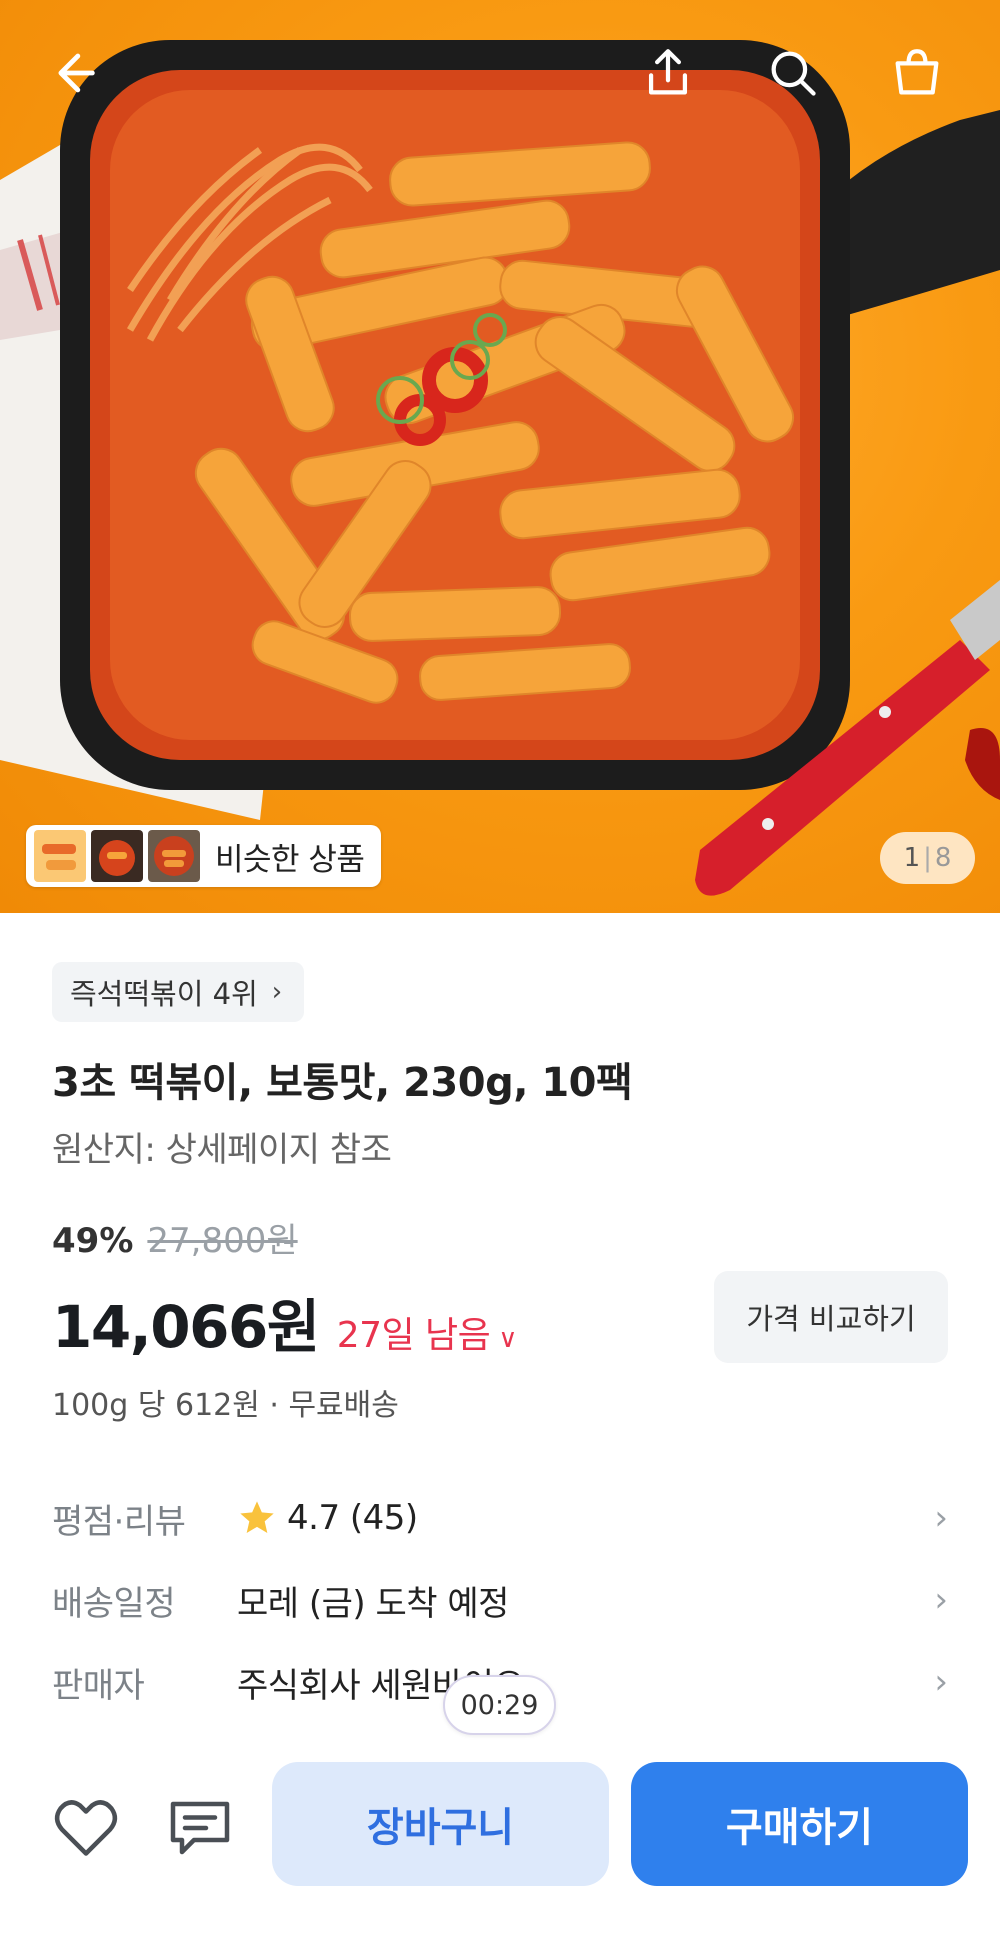 This screenshot has height=1934, width=1000. What do you see at coordinates (186, 1327) in the screenshot?
I see `sale-price: 14,066원` at bounding box center [186, 1327].